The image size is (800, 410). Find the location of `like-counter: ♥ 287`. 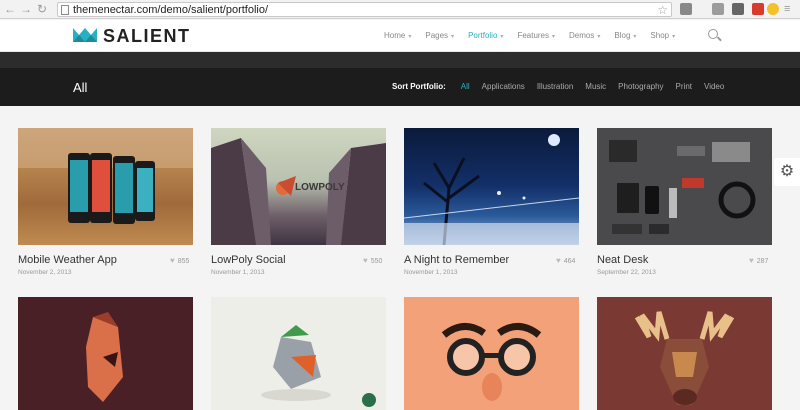

like-counter: ♥ 287 is located at coordinates (758, 260).